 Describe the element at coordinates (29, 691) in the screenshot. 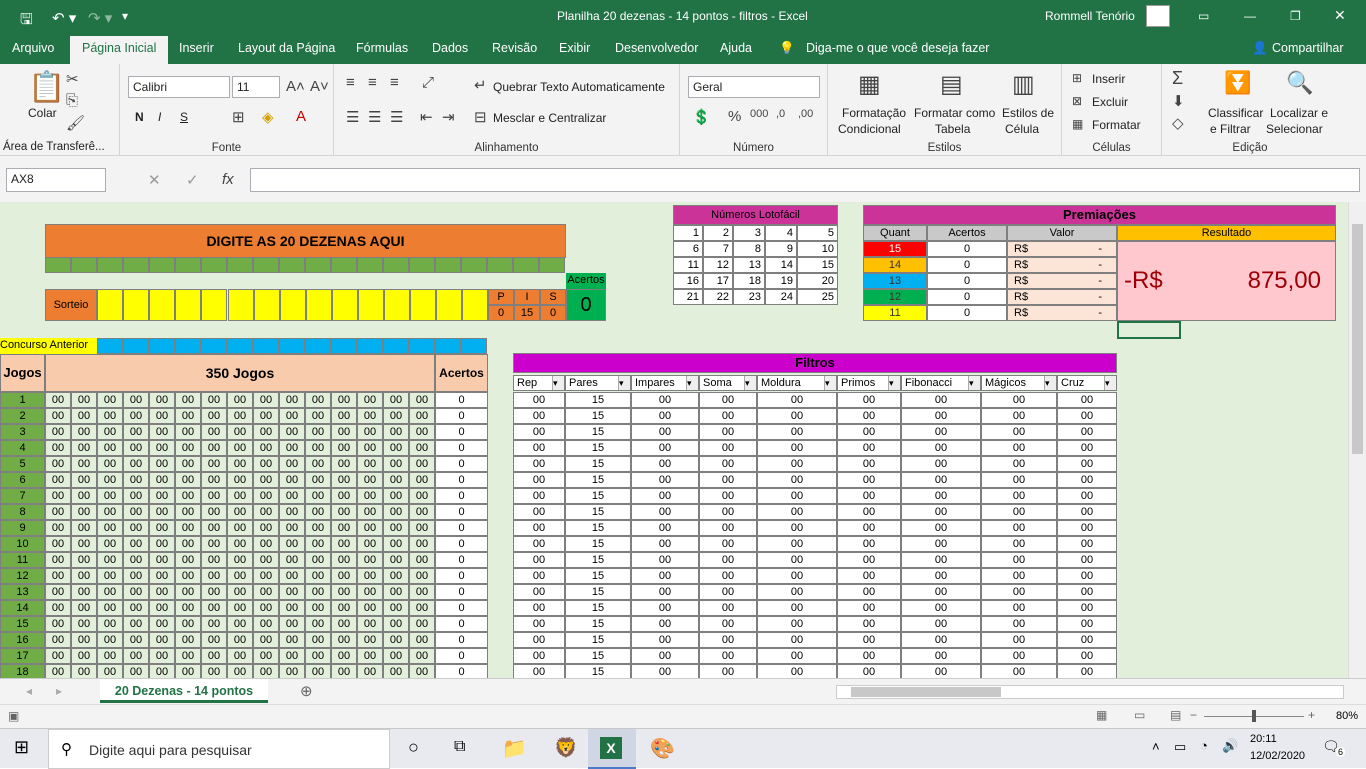

I see `prev-sheet-icon: ◂` at that location.